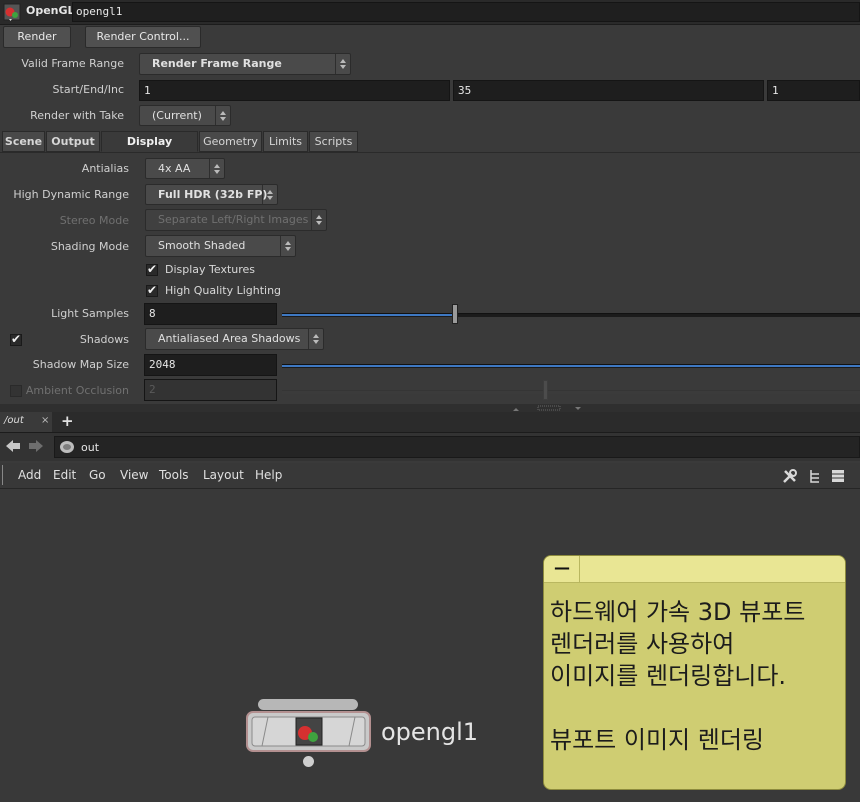  I want to click on start-end-inc-label: Start/End/Inc, so click(88, 89).